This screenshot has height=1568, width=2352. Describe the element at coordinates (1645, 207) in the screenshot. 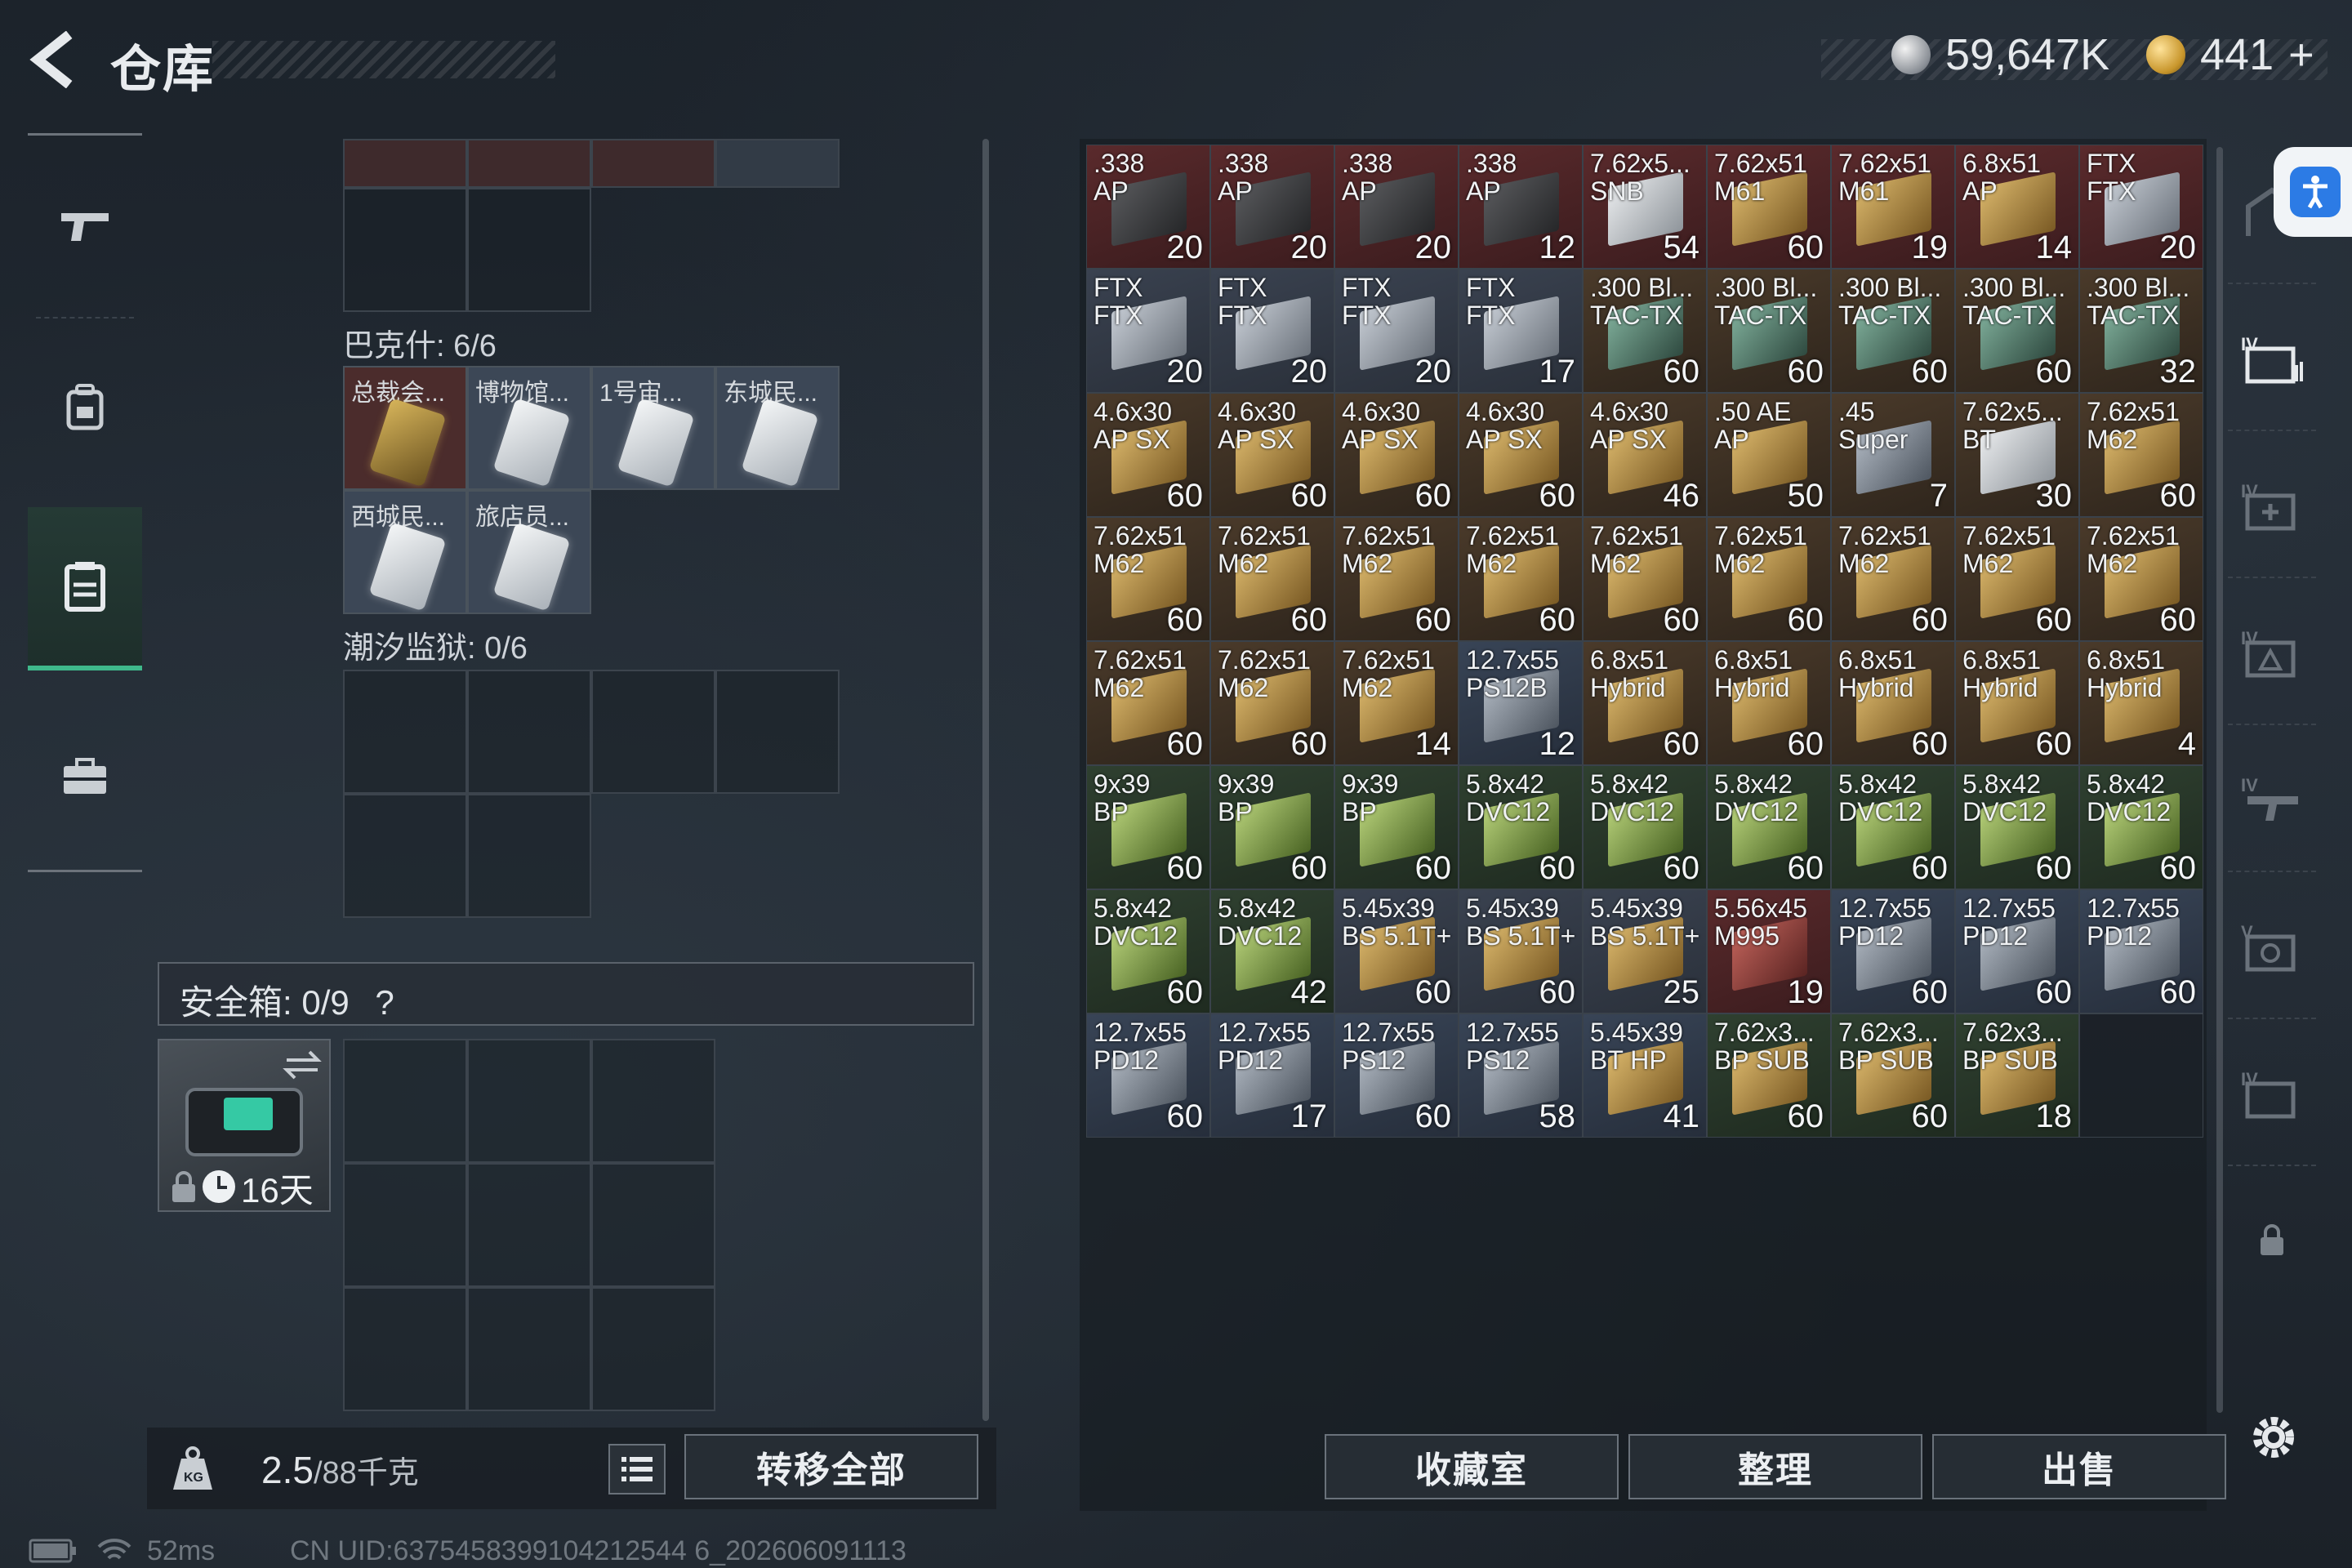

I see `ammo-item: 7.62x5... SNB 54` at that location.